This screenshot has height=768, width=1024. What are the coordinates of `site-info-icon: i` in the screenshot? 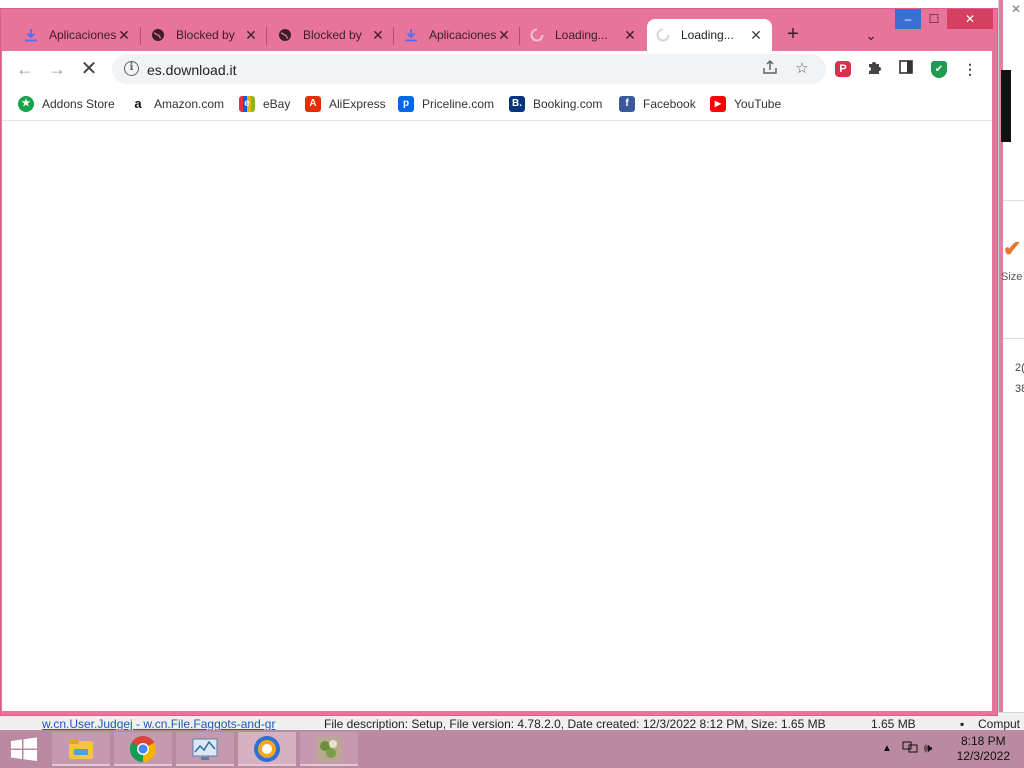 It's located at (131, 68).